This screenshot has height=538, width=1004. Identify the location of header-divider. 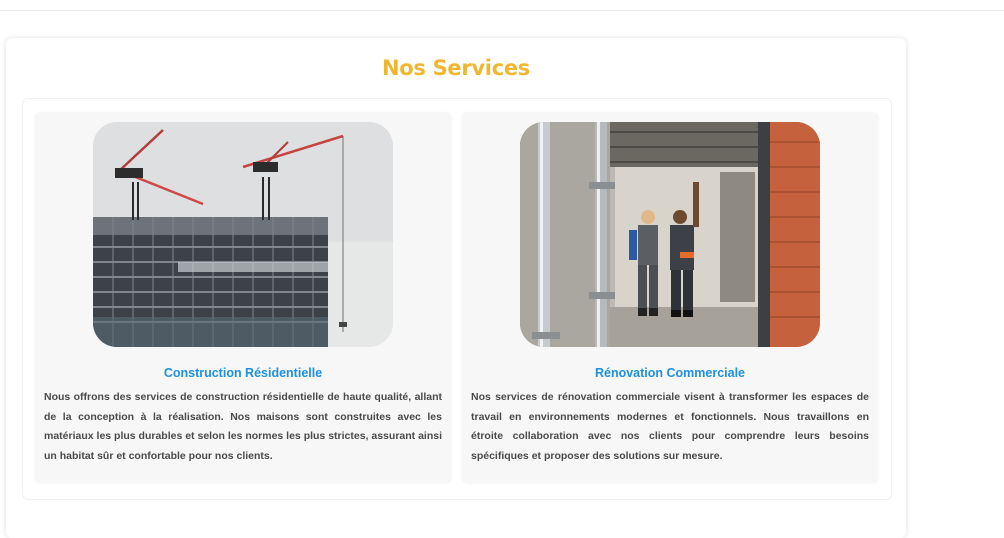
(502, 5).